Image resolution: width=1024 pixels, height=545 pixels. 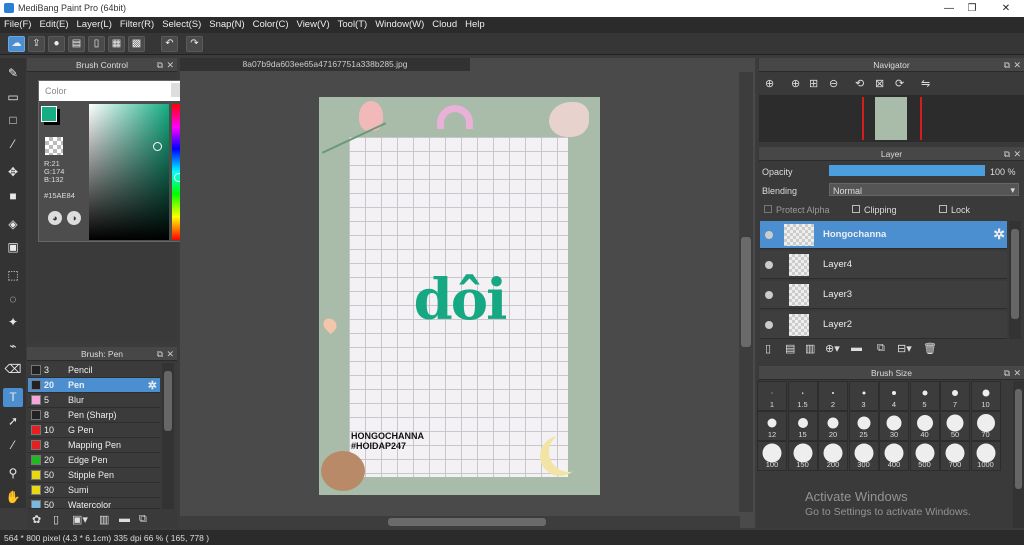 I want to click on menu-window: Window(W), so click(x=399, y=24).